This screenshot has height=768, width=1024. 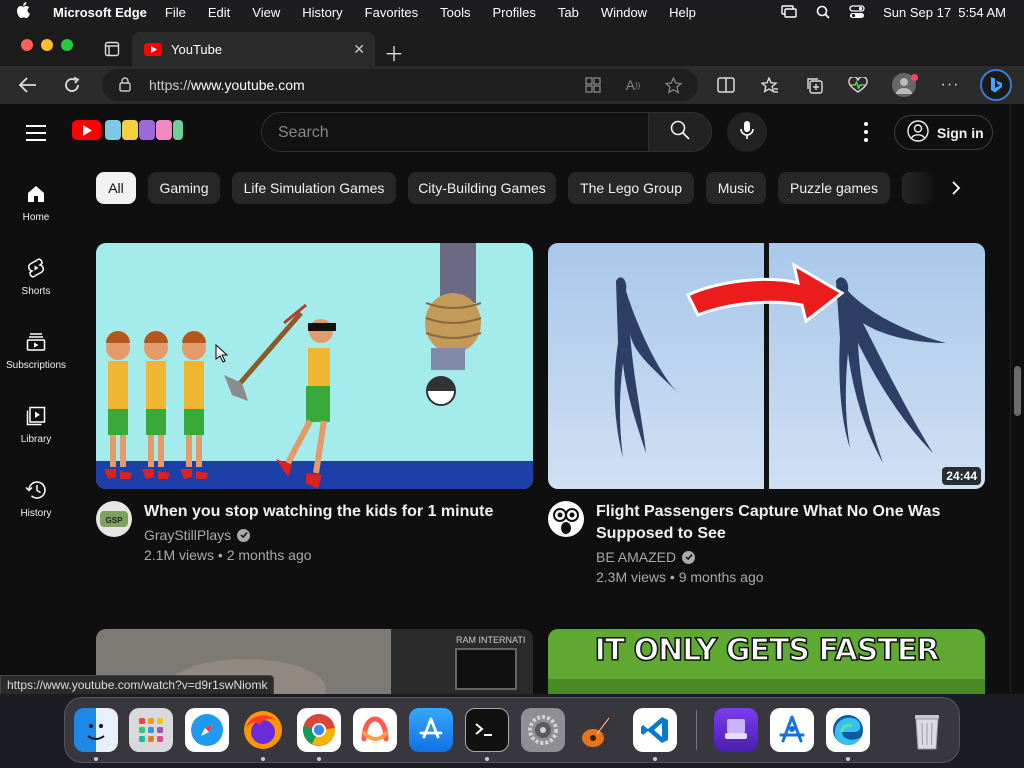 I want to click on menu-profiles: Profiles, so click(x=514, y=12).